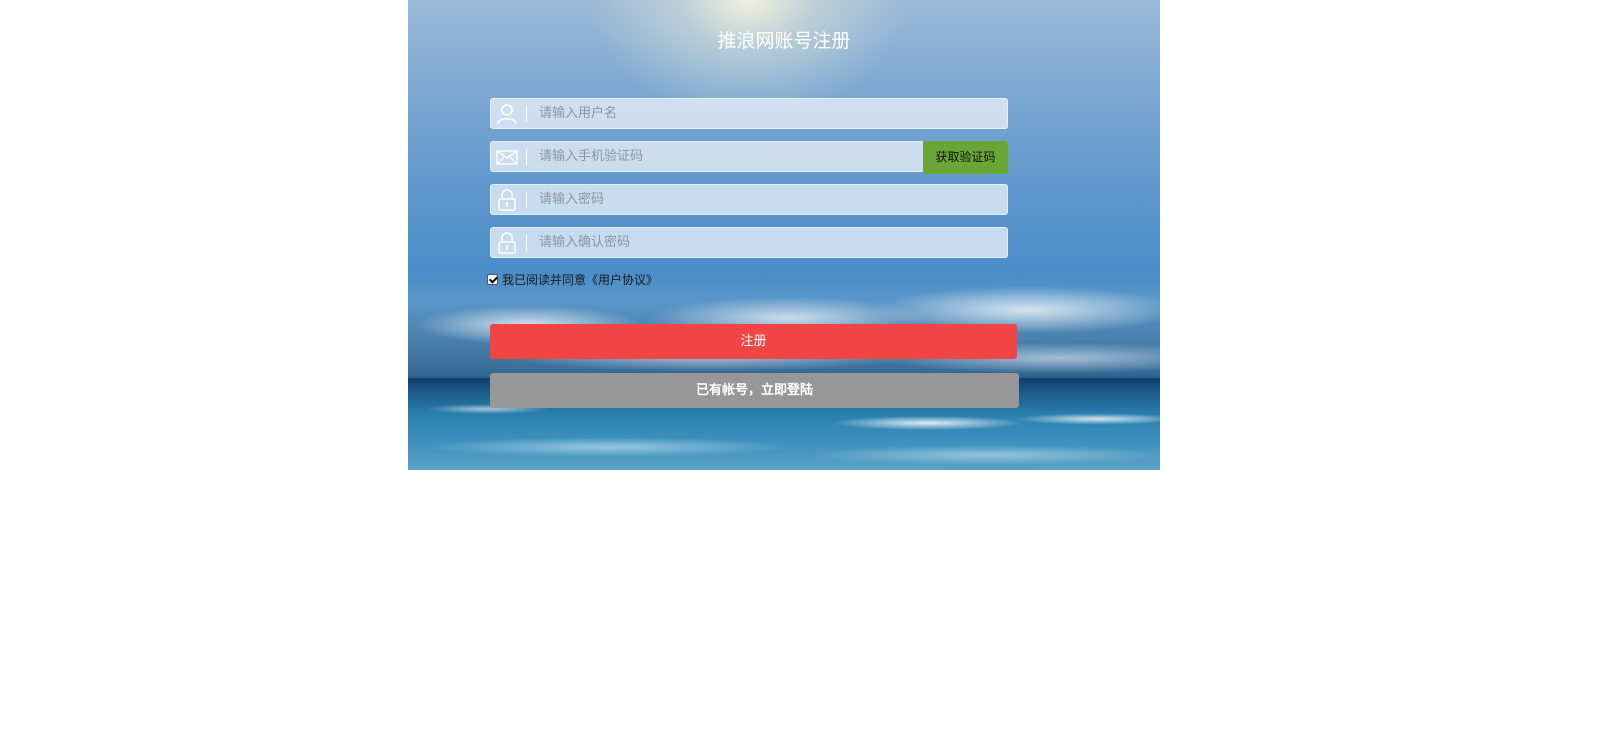  What do you see at coordinates (580, 279) in the screenshot?
I see `agreement-label: 我已阅读并同意《用户协议》` at bounding box center [580, 279].